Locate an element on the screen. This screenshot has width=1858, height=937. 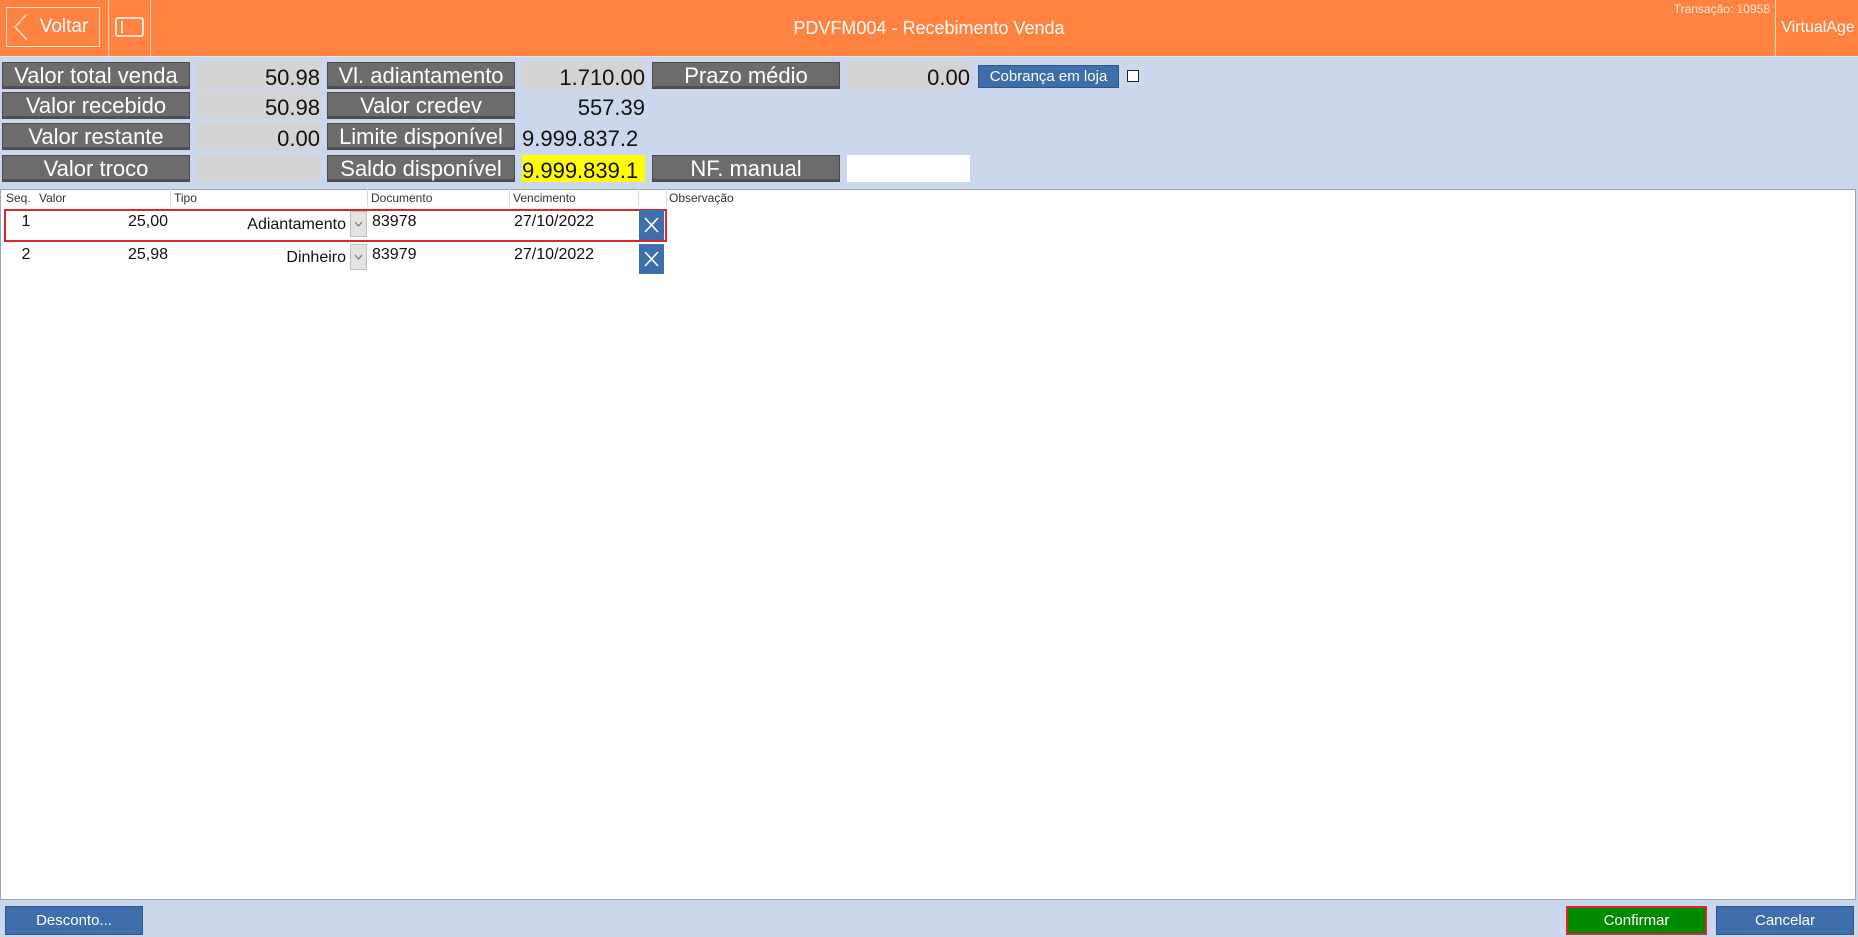
valor-troco-label: Valor troco is located at coordinates (96, 168).